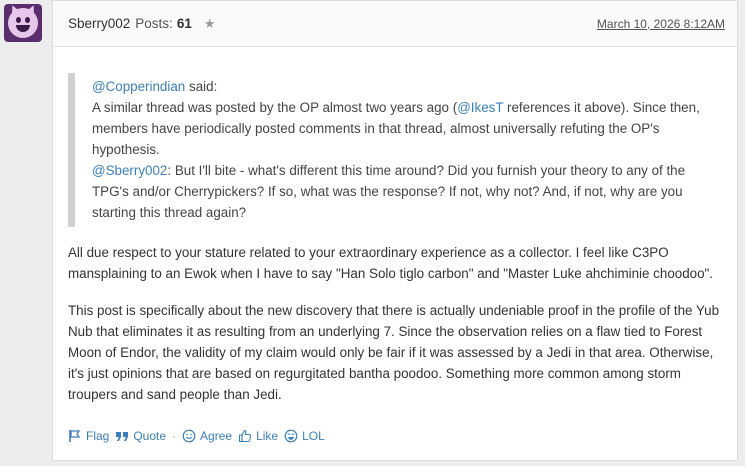  I want to click on thumbs-up-icon, so click(245, 436).